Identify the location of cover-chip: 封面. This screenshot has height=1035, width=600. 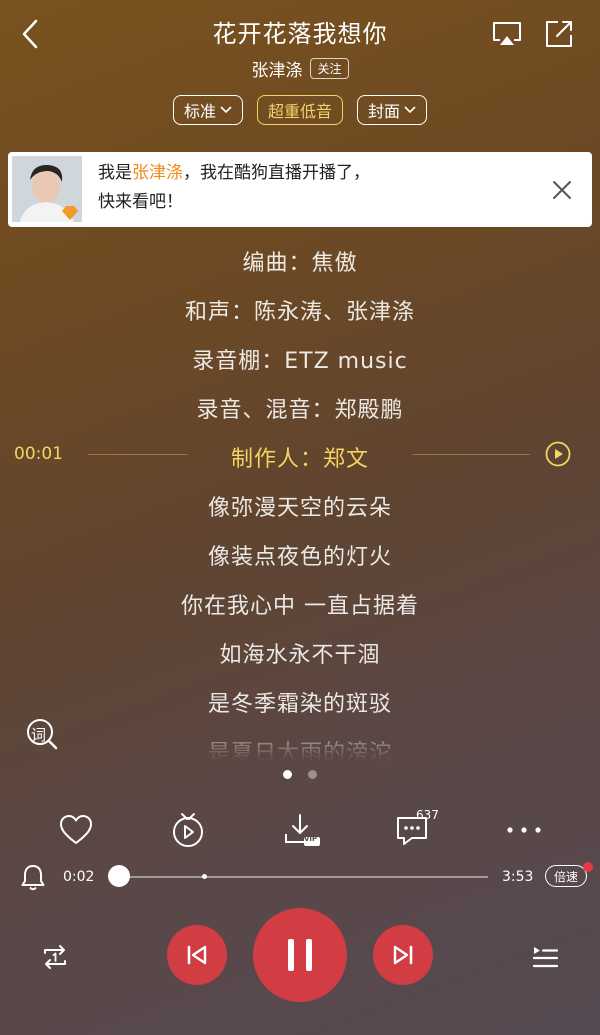
(392, 110).